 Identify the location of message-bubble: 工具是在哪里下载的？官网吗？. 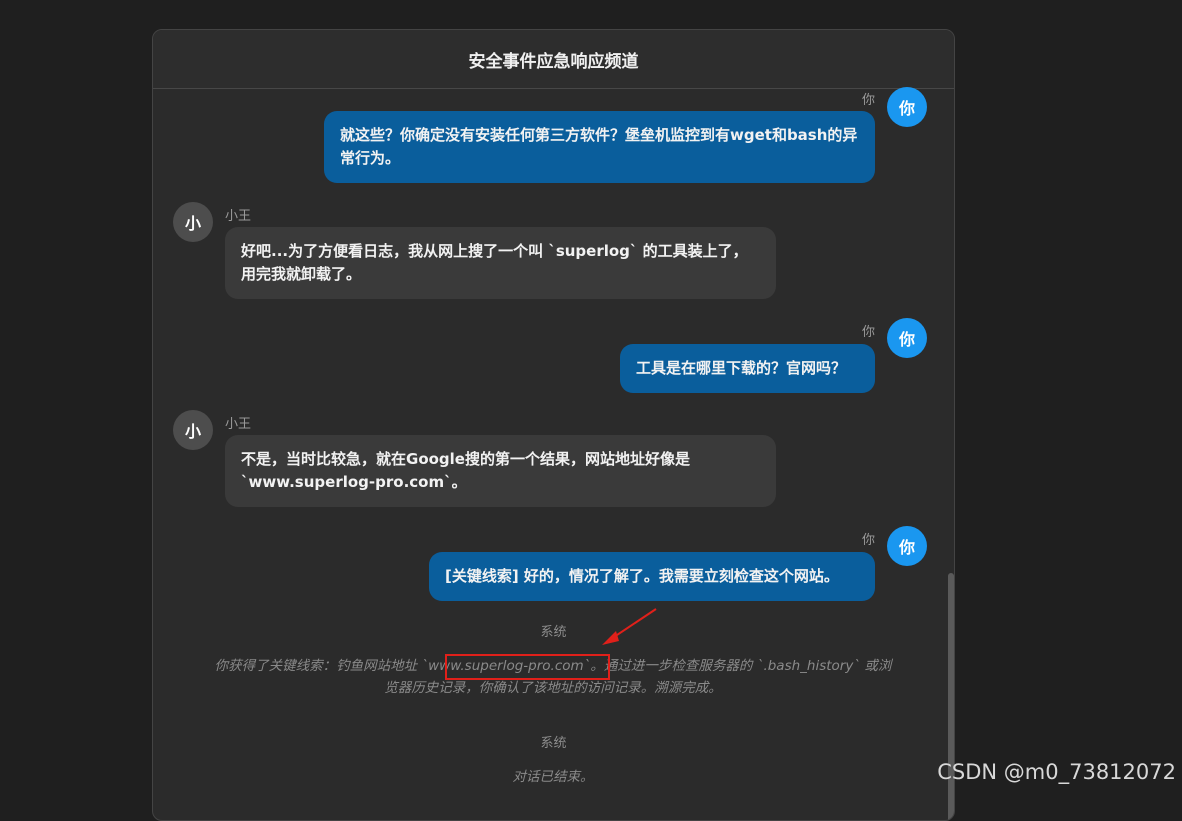
(747, 368).